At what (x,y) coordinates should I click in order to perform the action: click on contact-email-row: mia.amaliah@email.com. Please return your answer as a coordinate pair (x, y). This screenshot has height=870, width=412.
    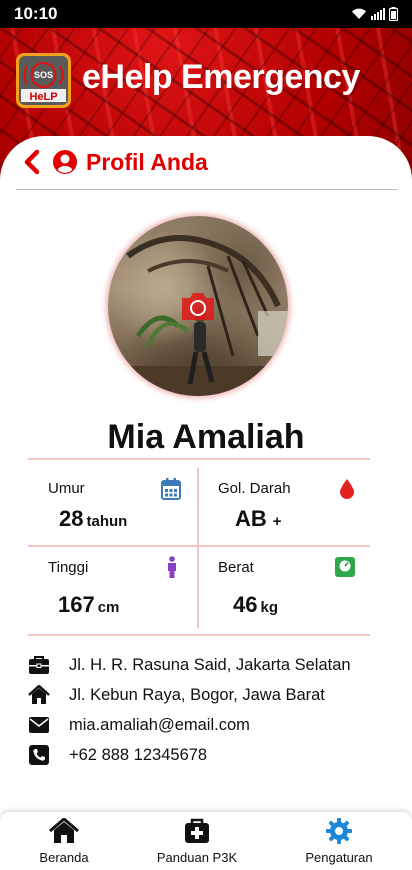
    Looking at the image, I should click on (208, 725).